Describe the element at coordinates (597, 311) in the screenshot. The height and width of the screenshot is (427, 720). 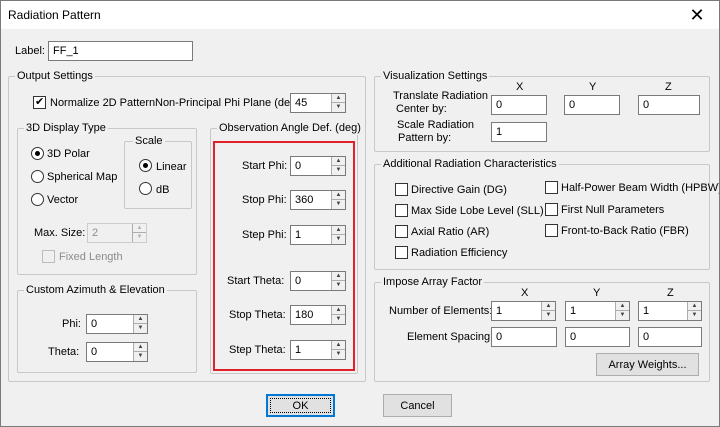
I see `num-y-spinner: 1 ▲ ▼` at that location.